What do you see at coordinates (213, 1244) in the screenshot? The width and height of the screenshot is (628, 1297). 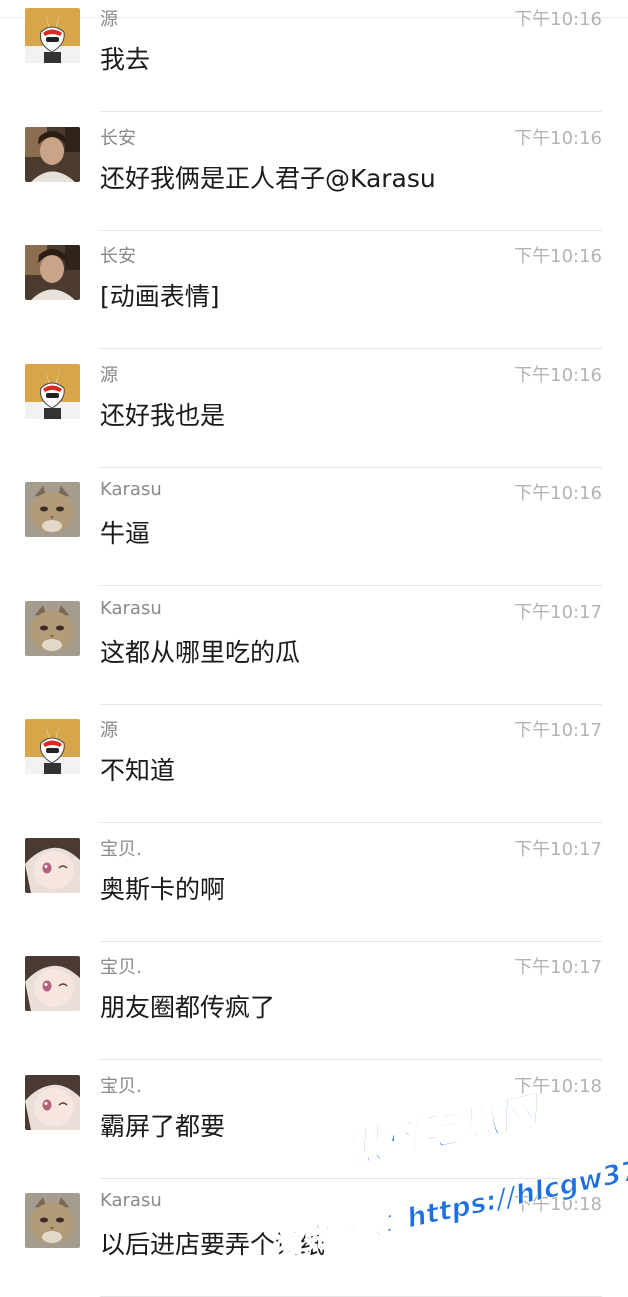 I see `message-text: 以后进店要弄个试纸` at bounding box center [213, 1244].